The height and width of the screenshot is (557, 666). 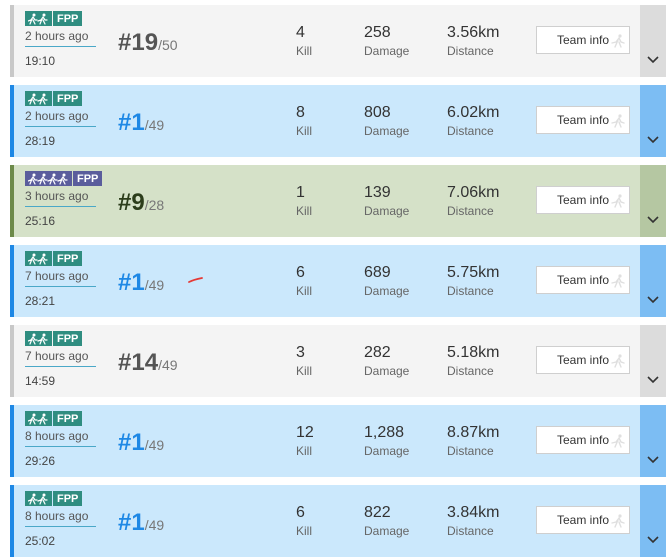 What do you see at coordinates (138, 202) in the screenshot?
I see `rank-number: 9` at bounding box center [138, 202].